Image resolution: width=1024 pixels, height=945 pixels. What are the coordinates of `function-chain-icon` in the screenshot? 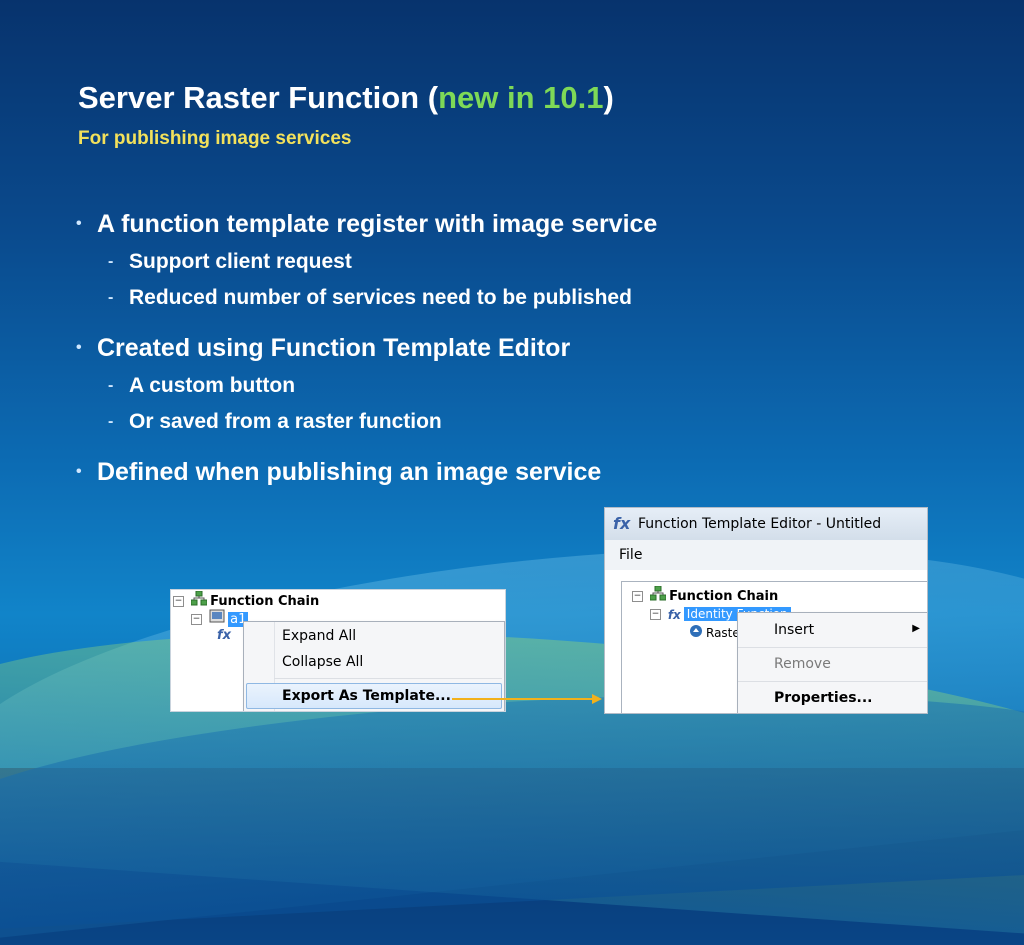 It's located at (658, 596).